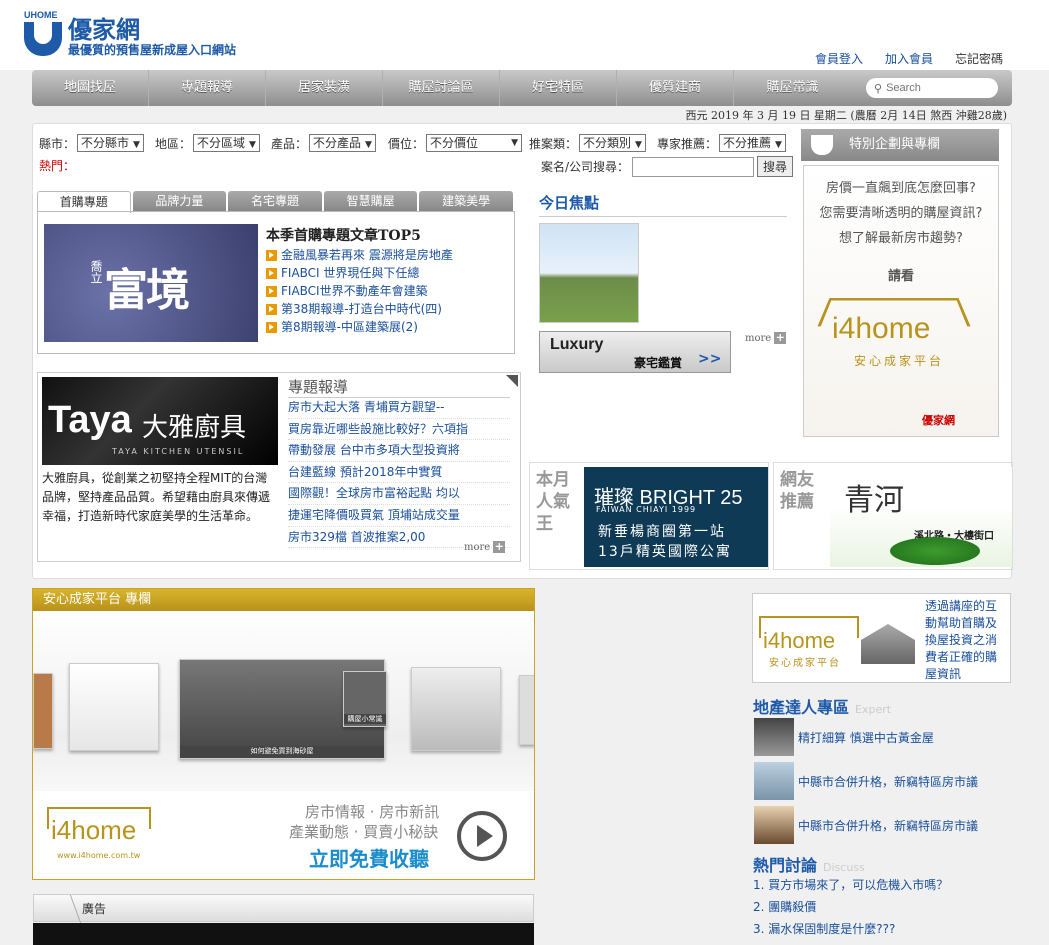  Describe the element at coordinates (399, 408) in the screenshot. I see `list-item: 房市大起大落 青埔買方觀望--` at that location.